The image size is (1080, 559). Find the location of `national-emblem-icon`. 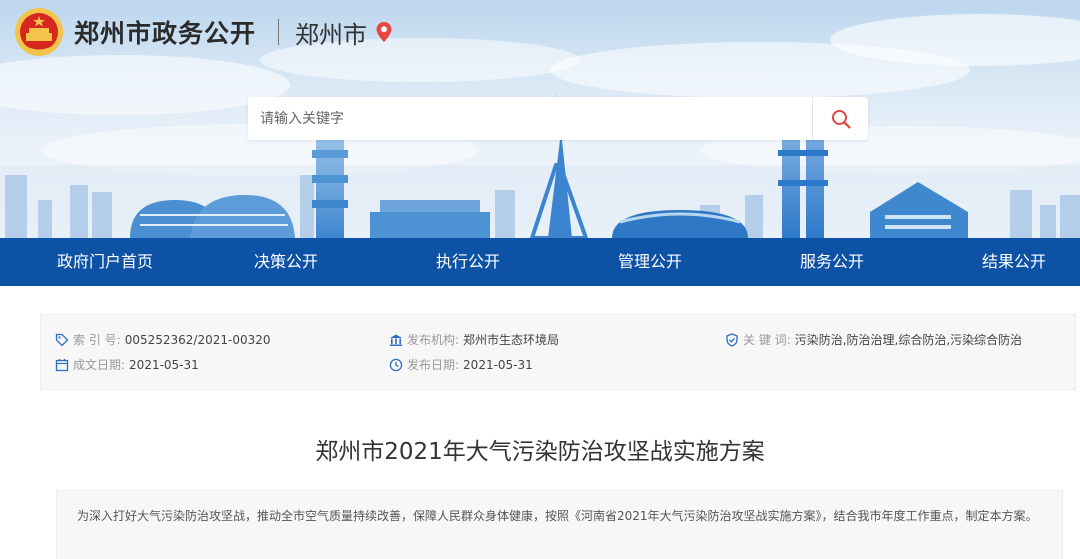

national-emblem-icon is located at coordinates (39, 32).